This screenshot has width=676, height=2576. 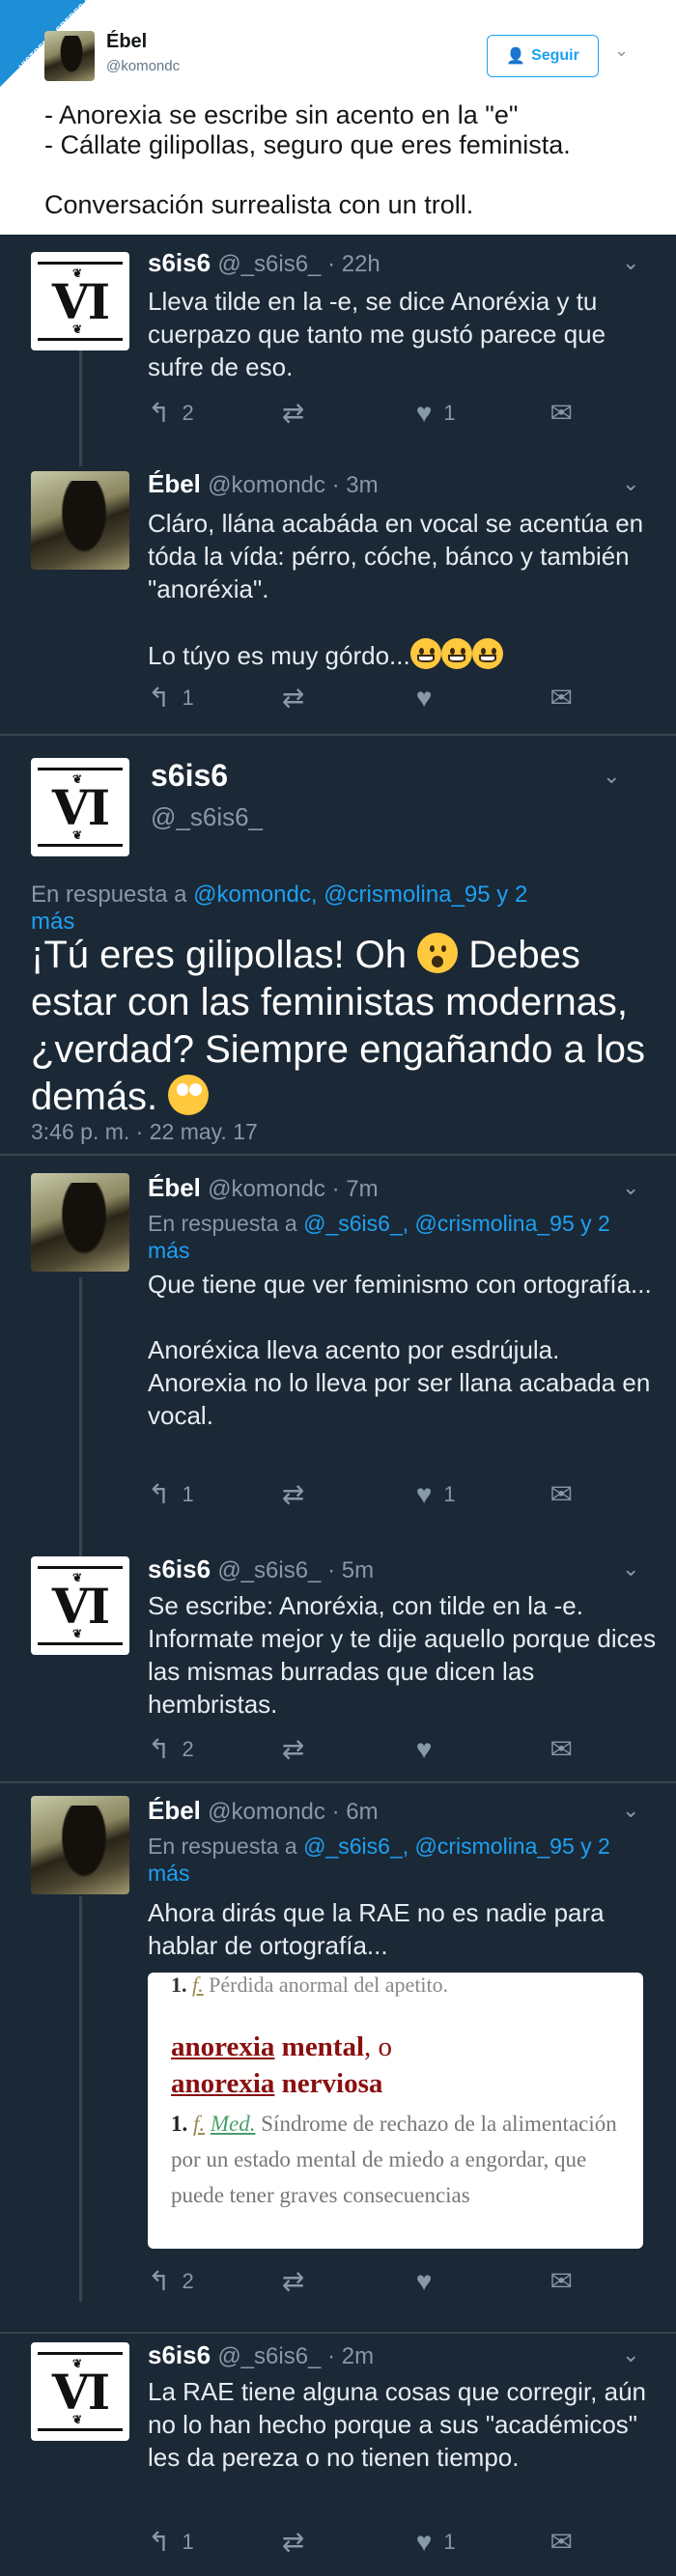 I want to click on reply-icon: ↰, so click(x=159, y=413).